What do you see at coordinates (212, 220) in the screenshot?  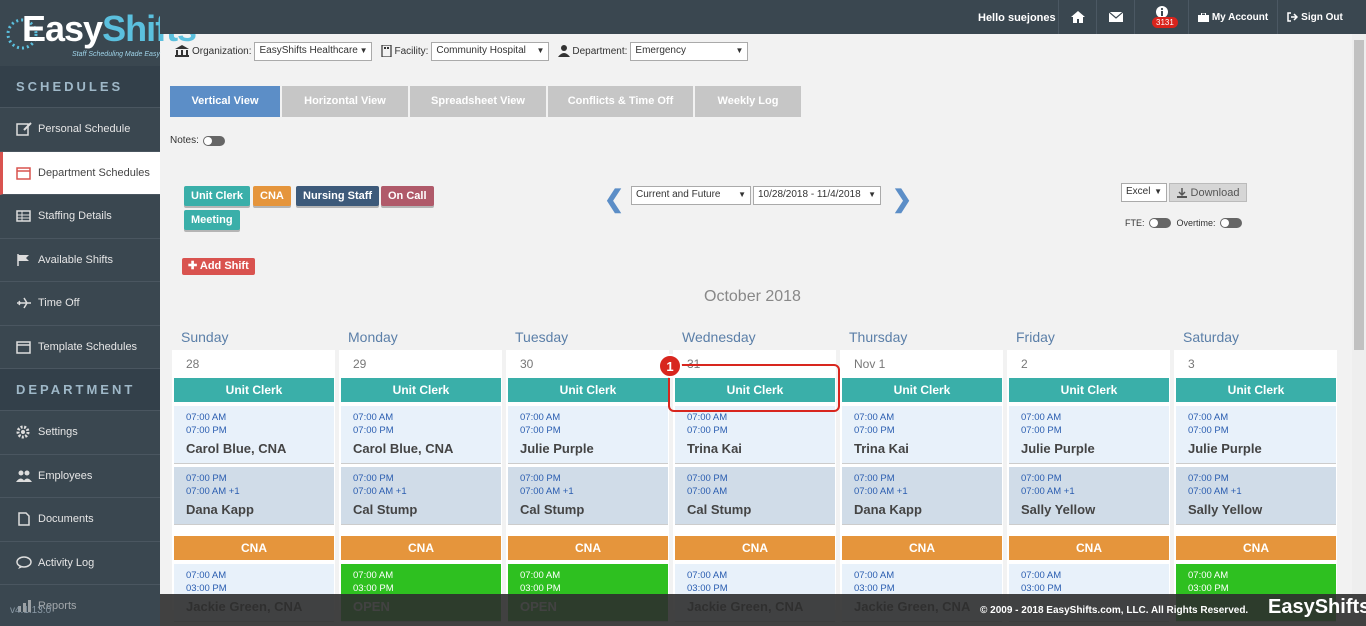 I see `tag-meeting: Meeting` at bounding box center [212, 220].